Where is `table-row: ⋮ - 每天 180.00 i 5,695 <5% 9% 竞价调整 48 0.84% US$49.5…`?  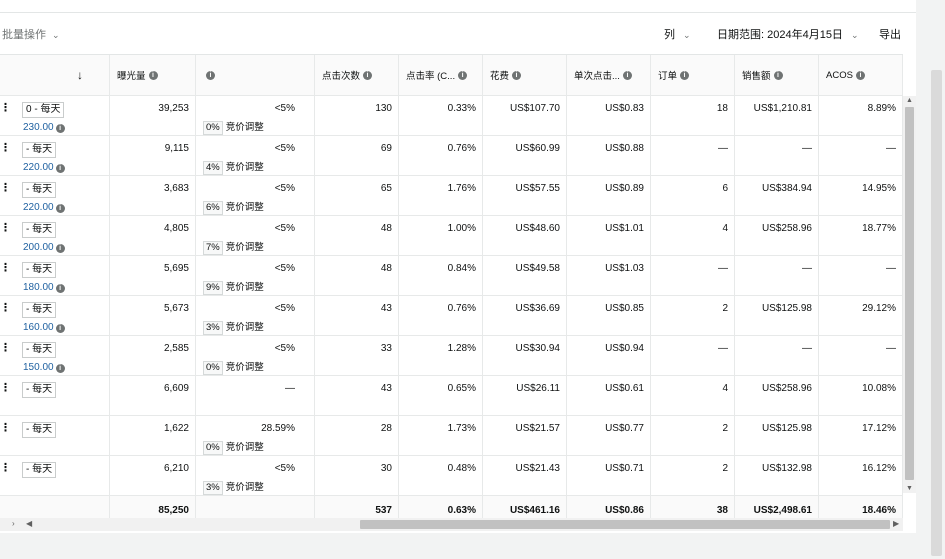 table-row: ⋮ - 每天 180.00 i 5,695 <5% 9% 竞价调整 48 0.84% US$49.5… is located at coordinates (451, 276).